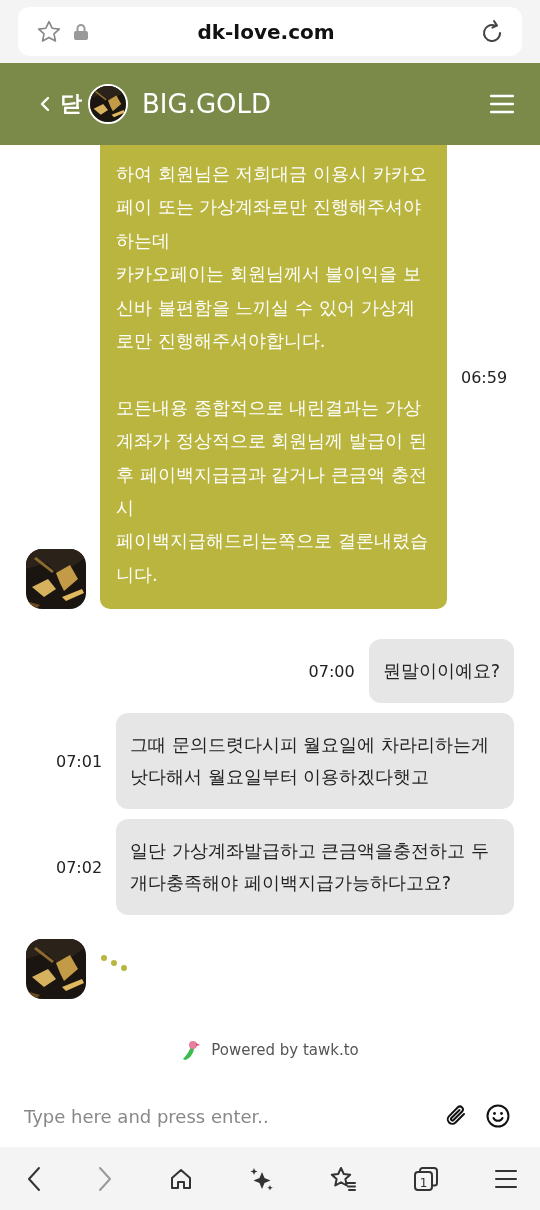  I want to click on back-icon, so click(34, 1178).